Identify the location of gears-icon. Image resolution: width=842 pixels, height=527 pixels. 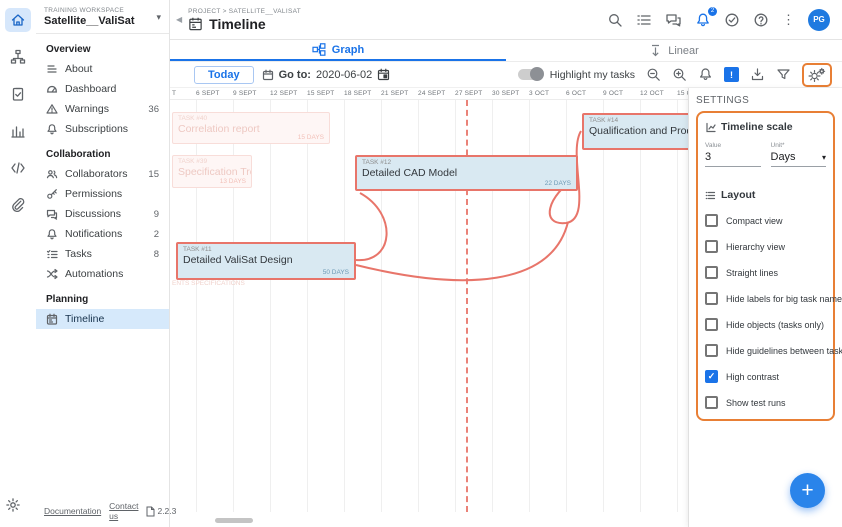
(817, 74).